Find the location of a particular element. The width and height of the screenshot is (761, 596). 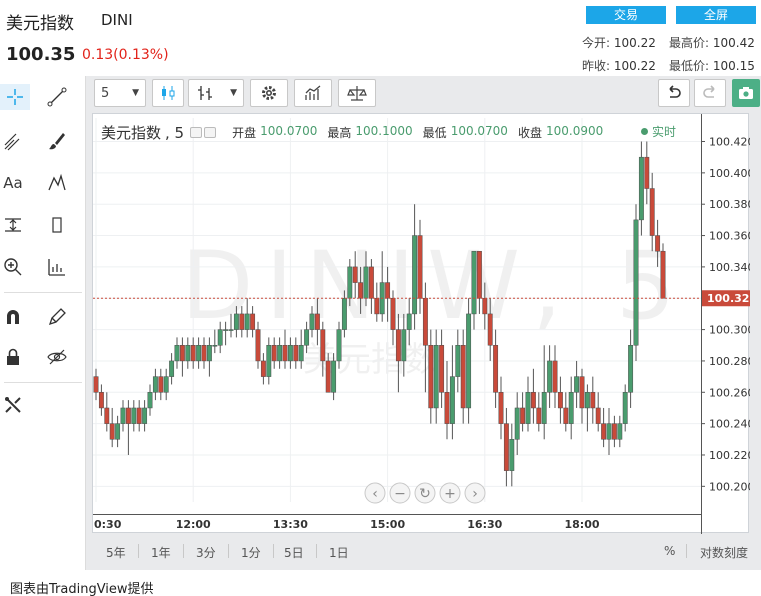

lock-tool is located at coordinates (13, 357).